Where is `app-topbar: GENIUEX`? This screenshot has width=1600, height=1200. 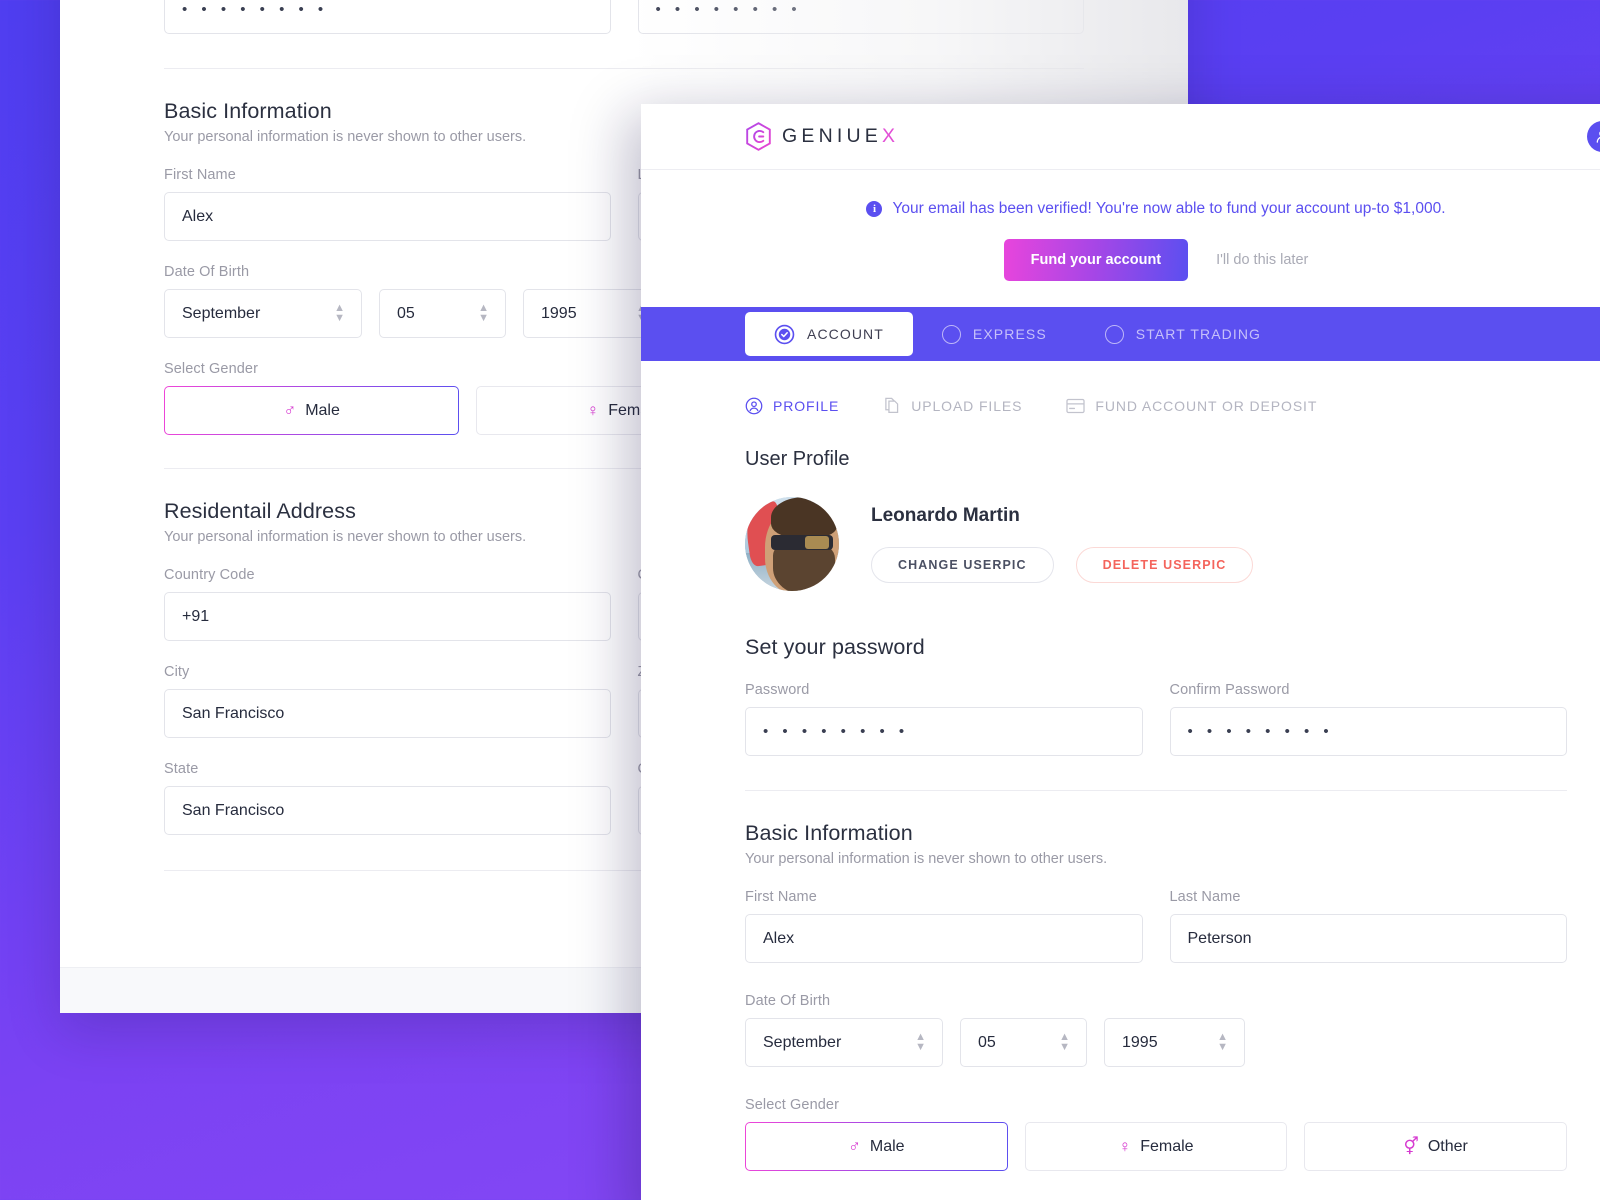
app-topbar: GENIUEX is located at coordinates (1120, 137).